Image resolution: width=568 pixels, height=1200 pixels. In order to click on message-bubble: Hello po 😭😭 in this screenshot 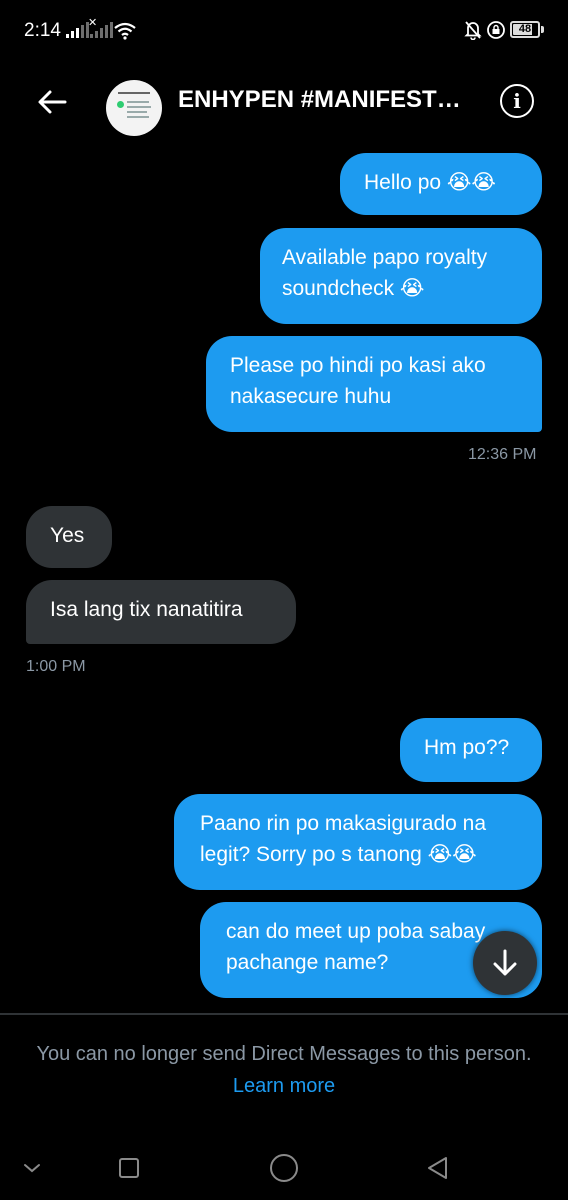, I will do `click(441, 184)`.